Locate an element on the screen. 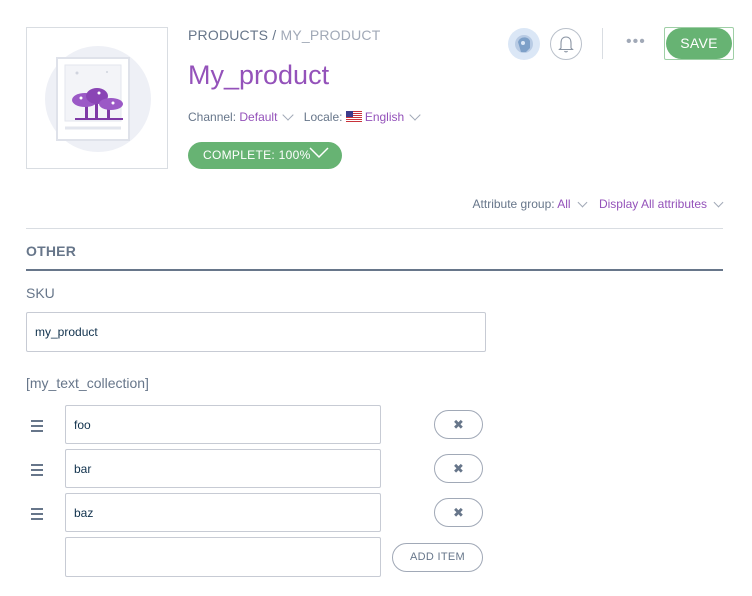 This screenshot has width=752, height=596. save-button: SAVE is located at coordinates (699, 43).